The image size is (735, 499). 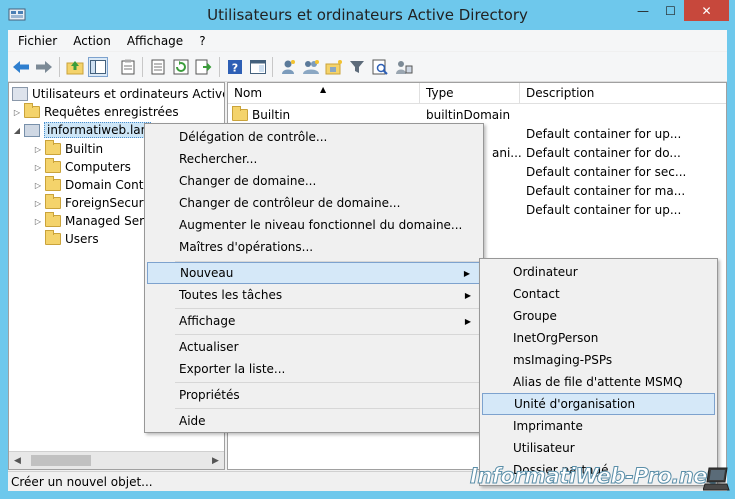 What do you see at coordinates (357, 67) in the screenshot?
I see `filter-icon` at bounding box center [357, 67].